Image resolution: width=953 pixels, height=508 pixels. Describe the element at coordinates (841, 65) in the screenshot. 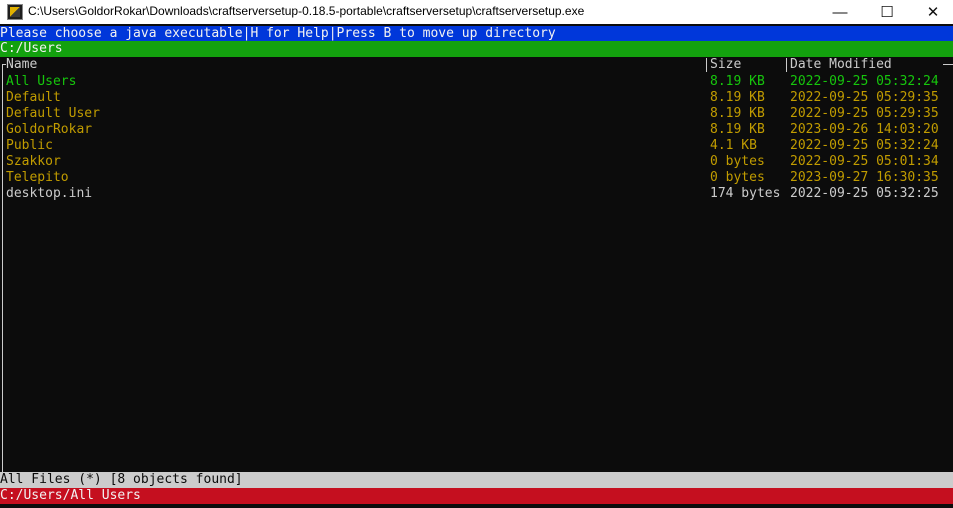

I see `column-header-date: Date Modified` at that location.